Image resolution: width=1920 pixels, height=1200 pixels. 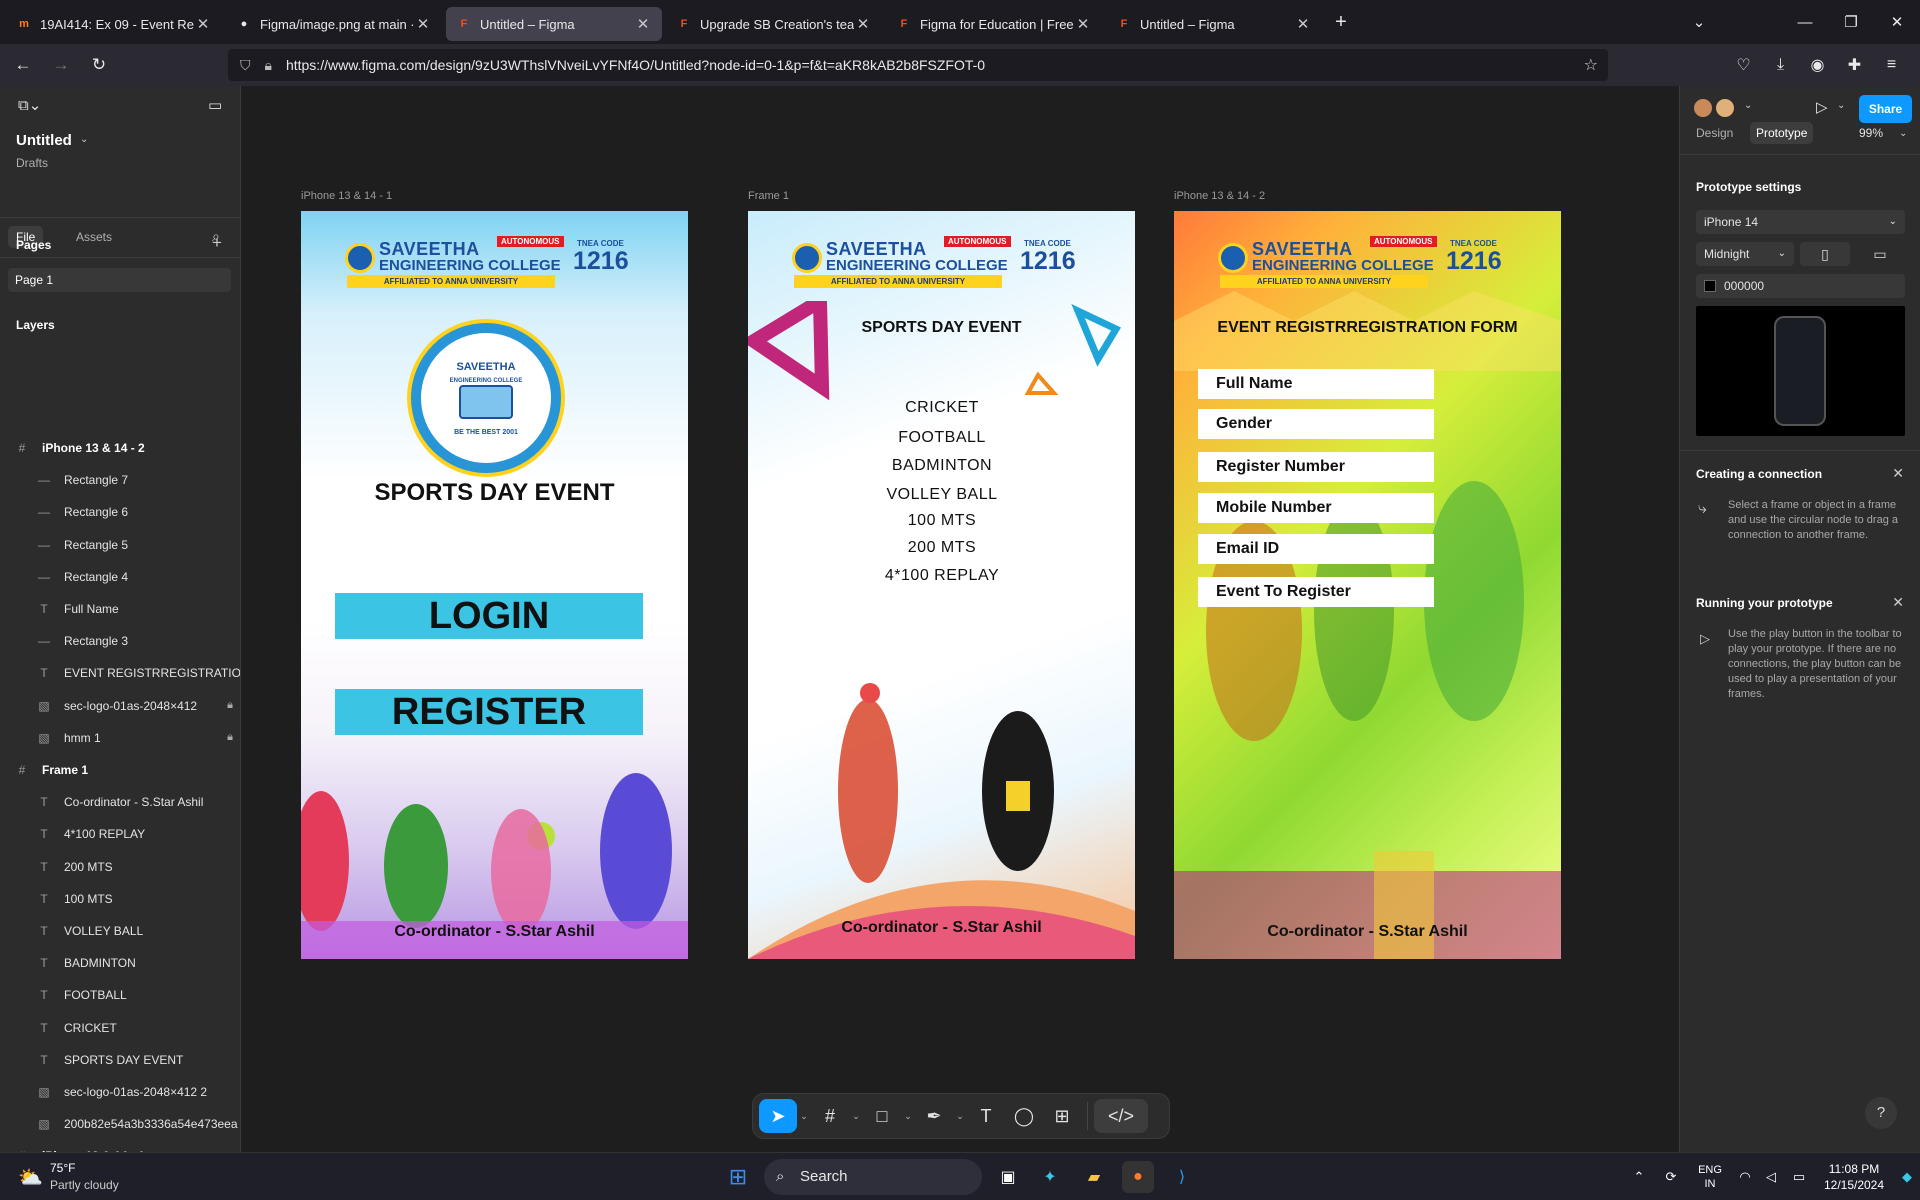 I want to click on layer-item: T VOLLEY BALL, so click(x=120, y=931).